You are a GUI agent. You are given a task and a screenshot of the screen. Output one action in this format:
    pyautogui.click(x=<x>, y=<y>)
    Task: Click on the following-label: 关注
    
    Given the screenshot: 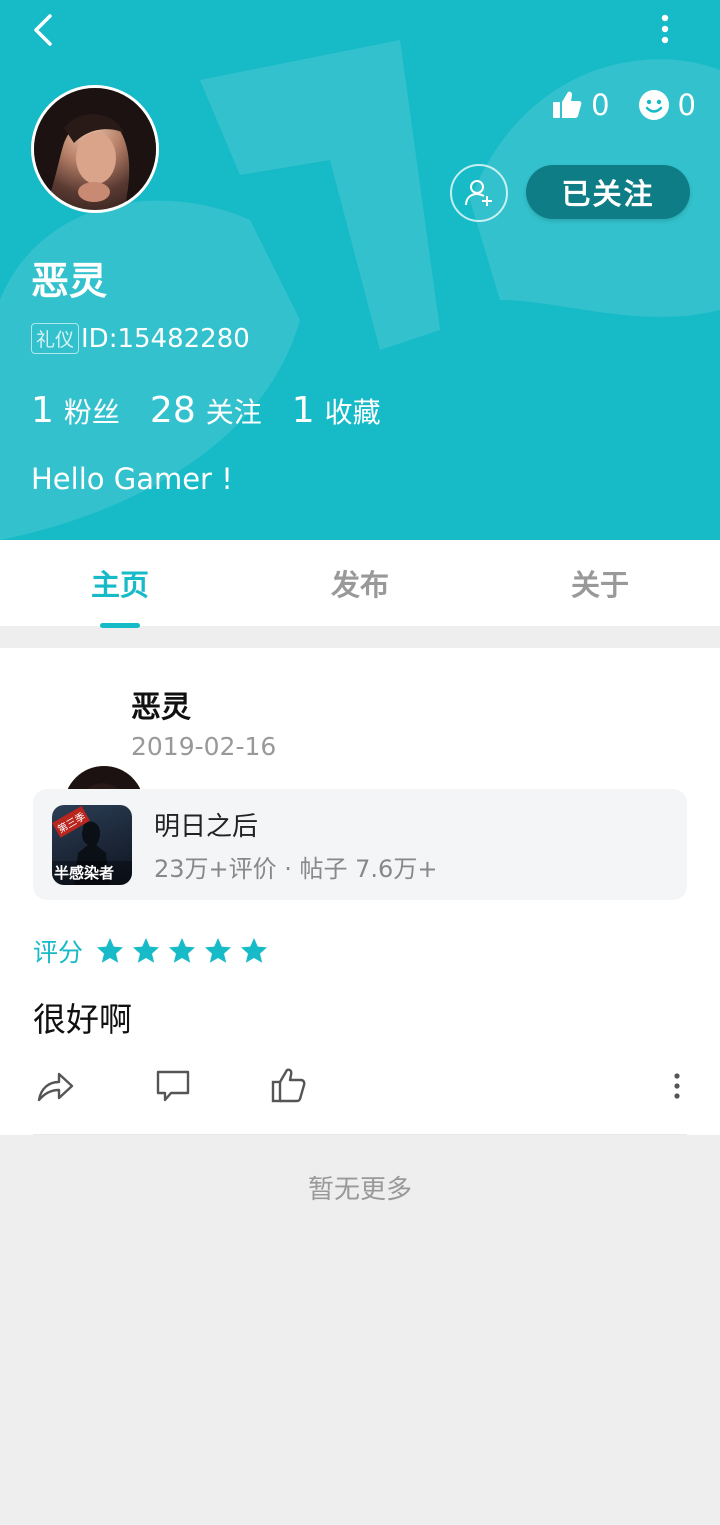 What is the action you would take?
    pyautogui.click(x=234, y=411)
    